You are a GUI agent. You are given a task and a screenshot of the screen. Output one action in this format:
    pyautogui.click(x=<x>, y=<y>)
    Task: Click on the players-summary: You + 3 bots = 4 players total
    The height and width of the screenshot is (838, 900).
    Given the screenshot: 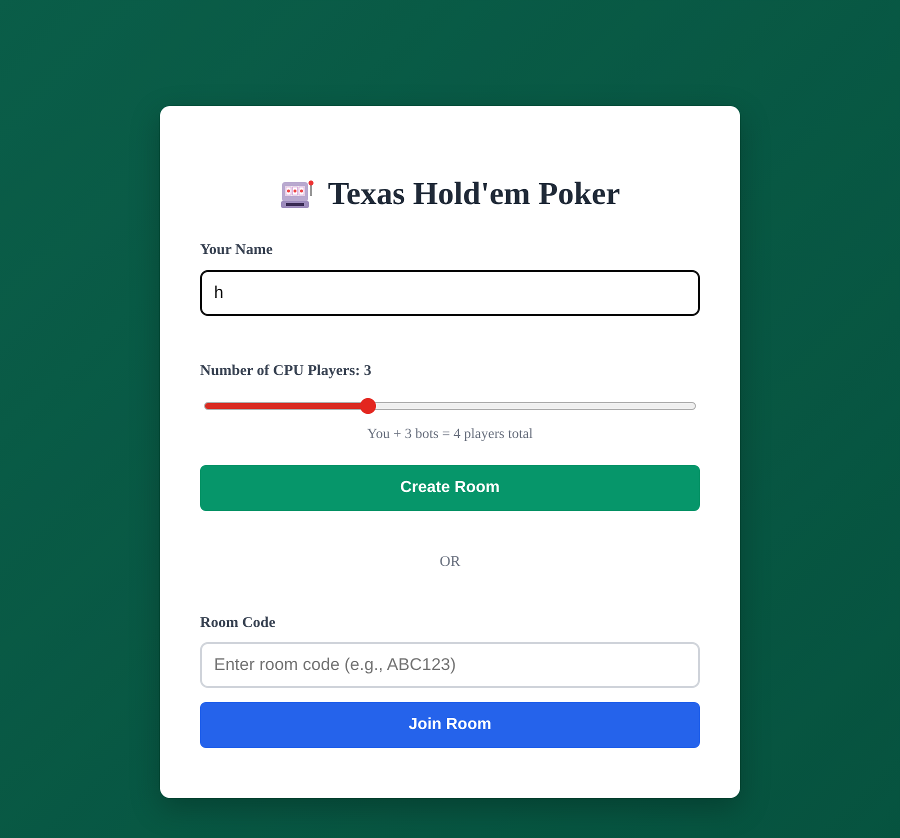 What is the action you would take?
    pyautogui.click(x=450, y=435)
    